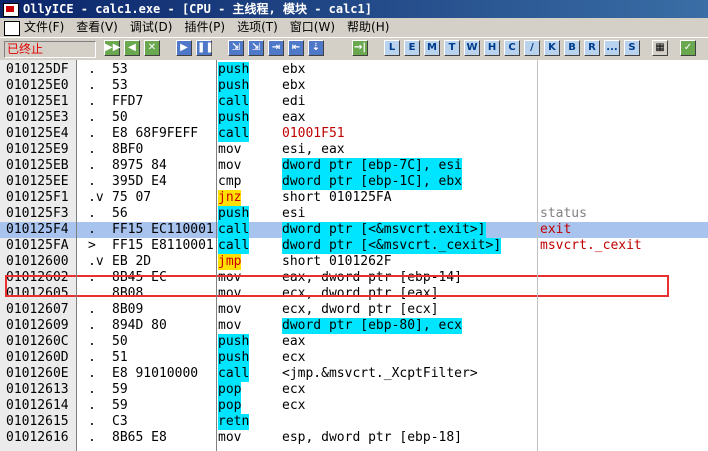 This screenshot has height=451, width=708. Describe the element at coordinates (354, 422) in the screenshot. I see `disasm-row: 01012615. C3 retn` at that location.